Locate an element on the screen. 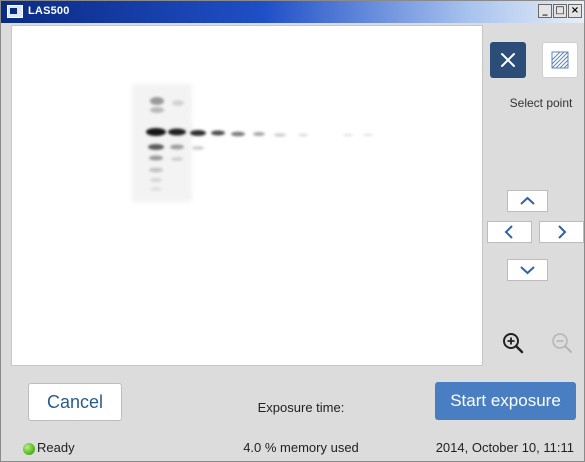 The image size is (585, 462). zoom-out-icon is located at coordinates (562, 343).